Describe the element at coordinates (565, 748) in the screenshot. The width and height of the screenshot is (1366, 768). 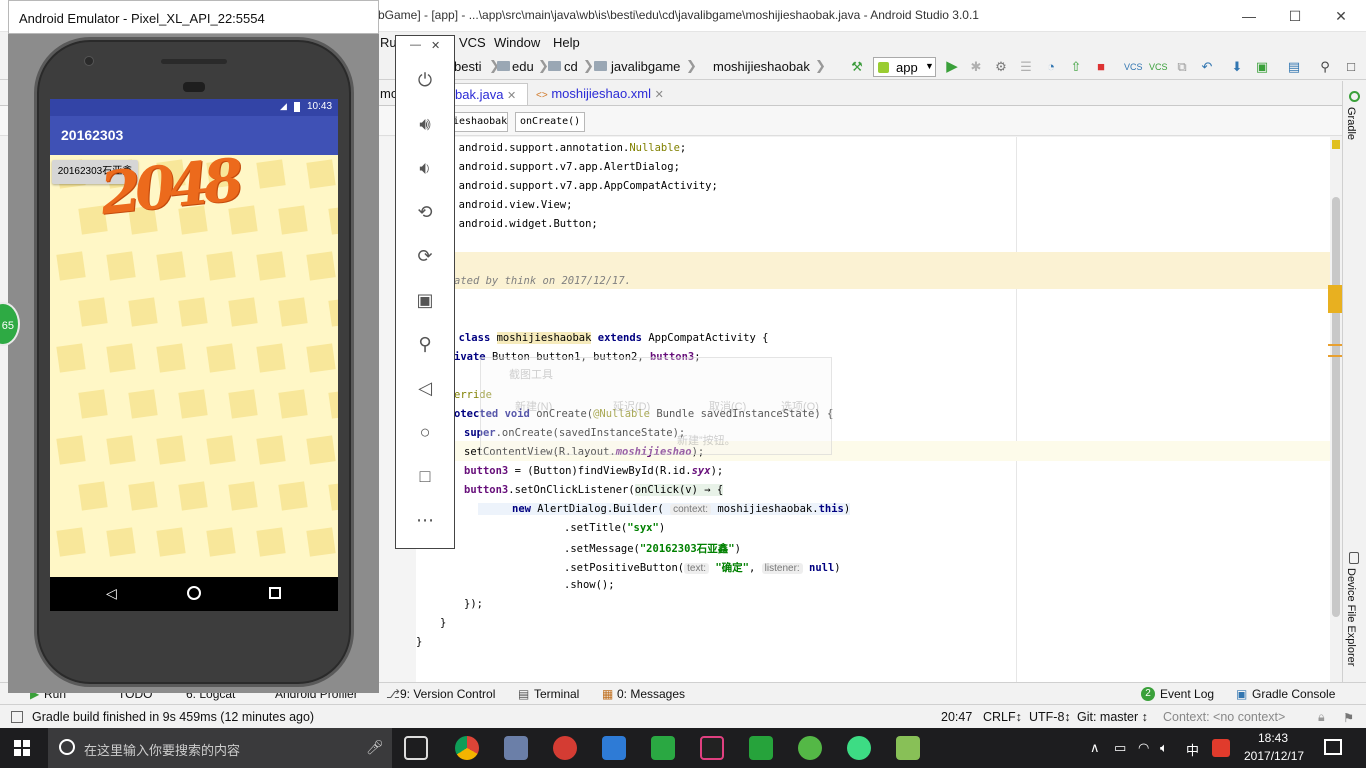
I see `netease-music-icon` at that location.